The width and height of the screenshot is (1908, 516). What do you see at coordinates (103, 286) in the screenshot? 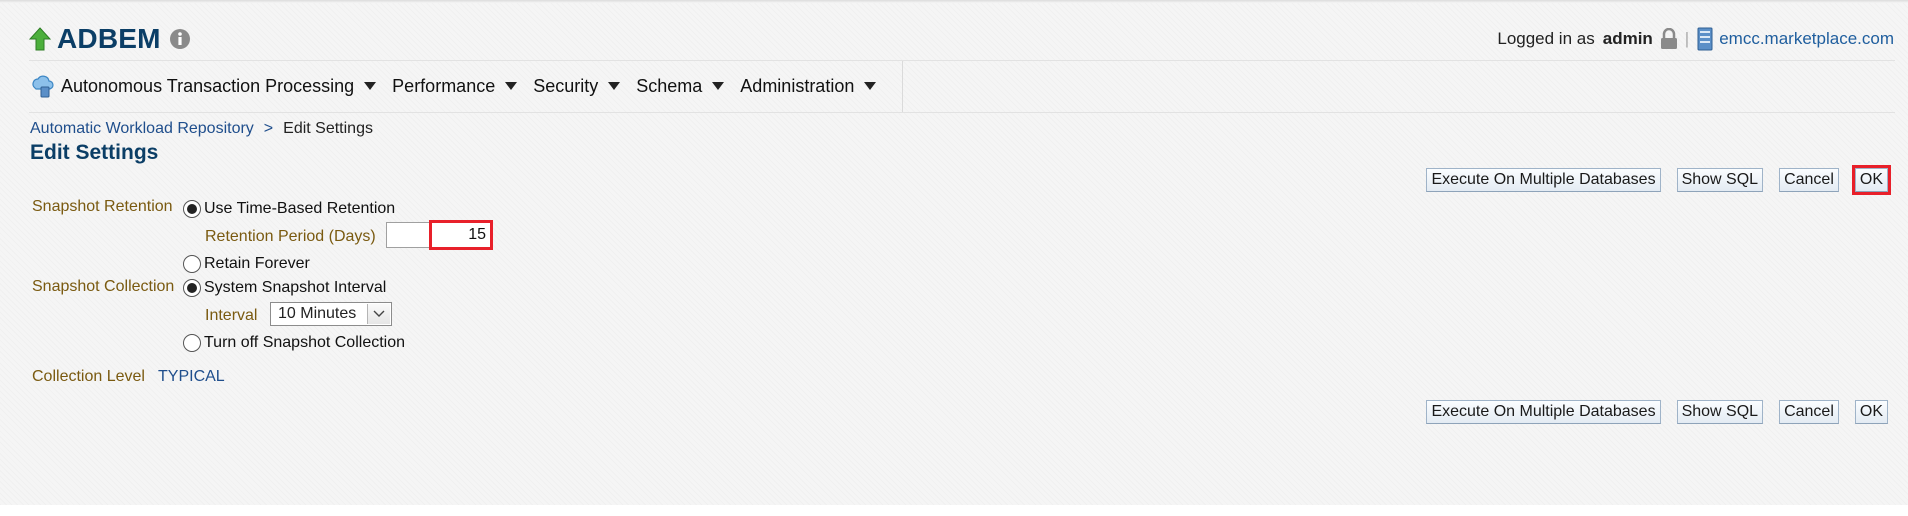
I see `snapshot-collection-label: Snapshot Collection` at bounding box center [103, 286].